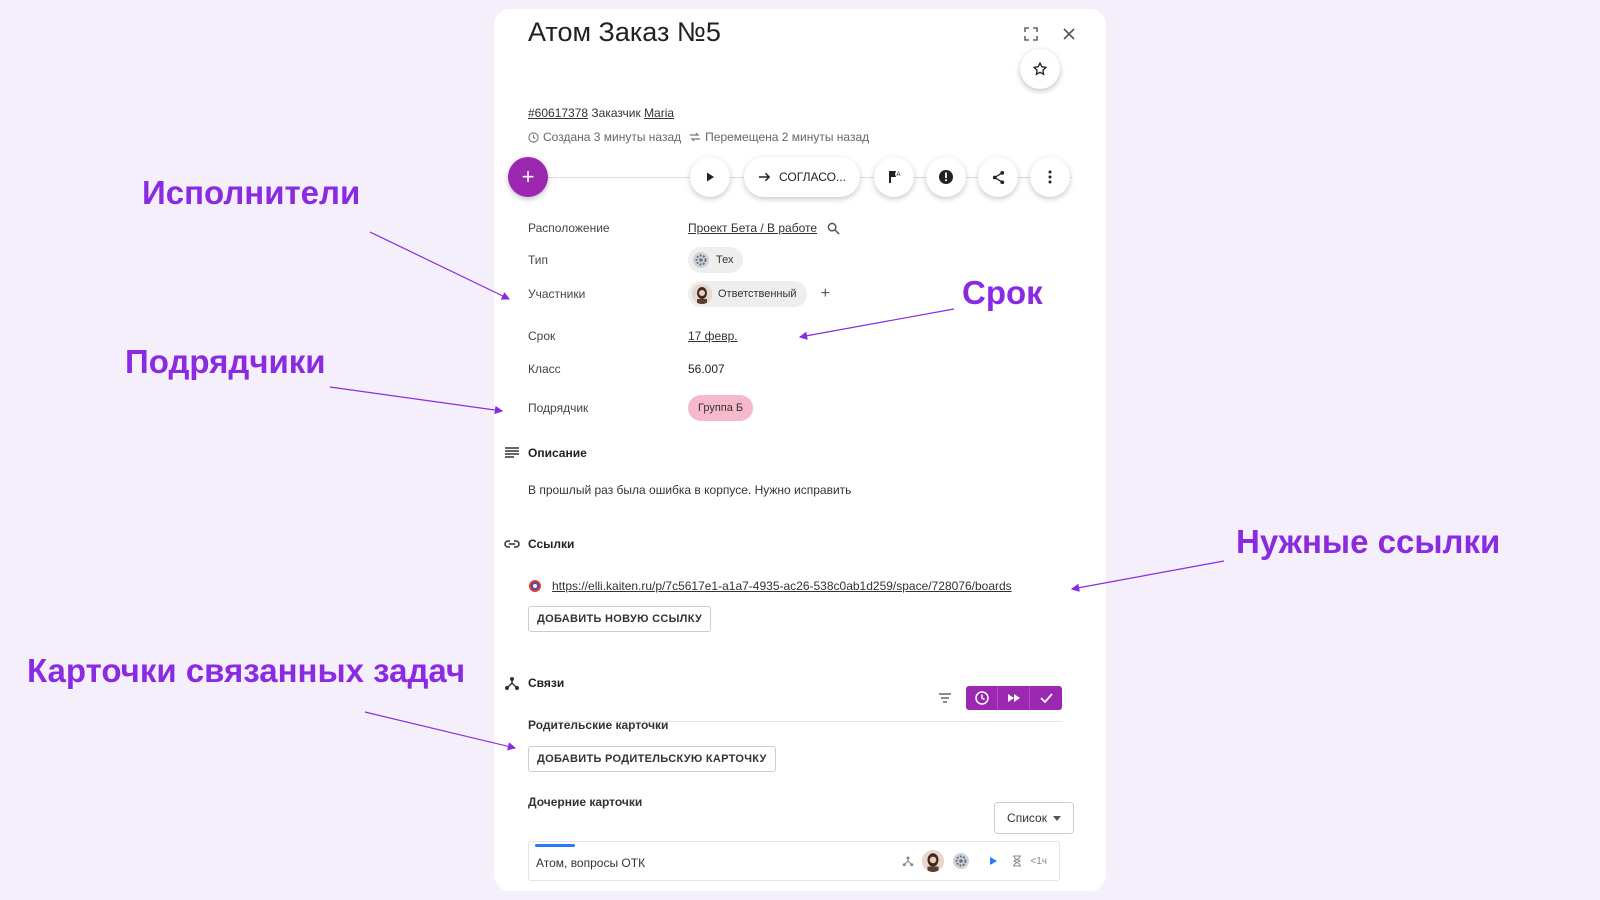 The width and height of the screenshot is (1600, 900). What do you see at coordinates (1017, 861) in the screenshot?
I see `hourglass-icon` at bounding box center [1017, 861].